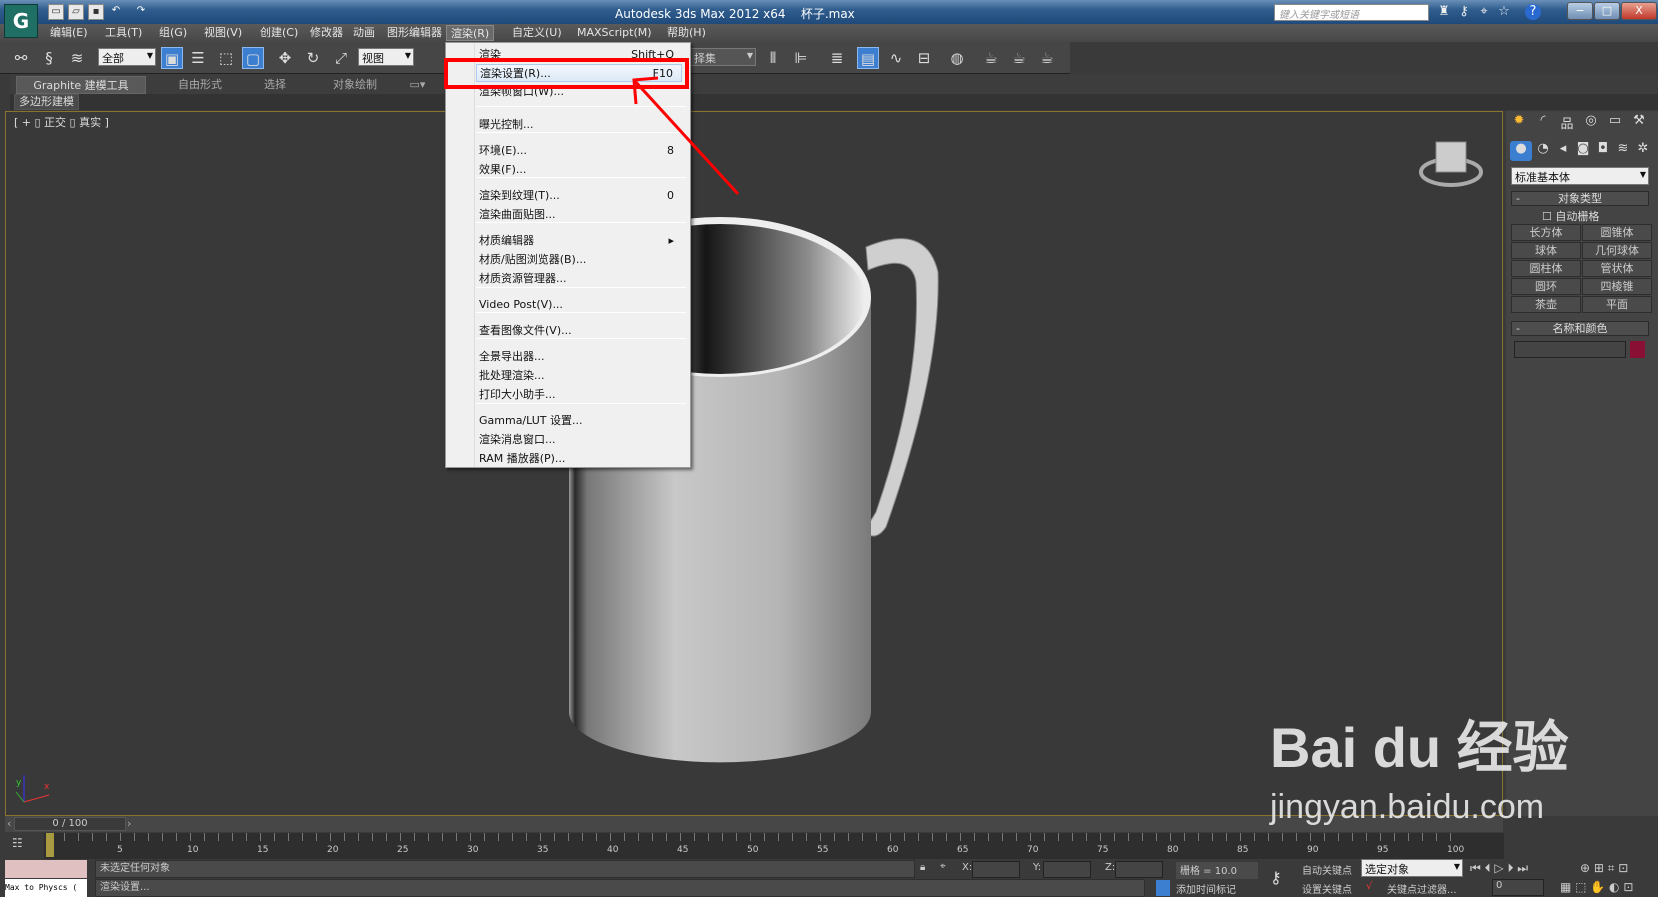  I want to click on menu-customize: 自定义(U), so click(537, 33).